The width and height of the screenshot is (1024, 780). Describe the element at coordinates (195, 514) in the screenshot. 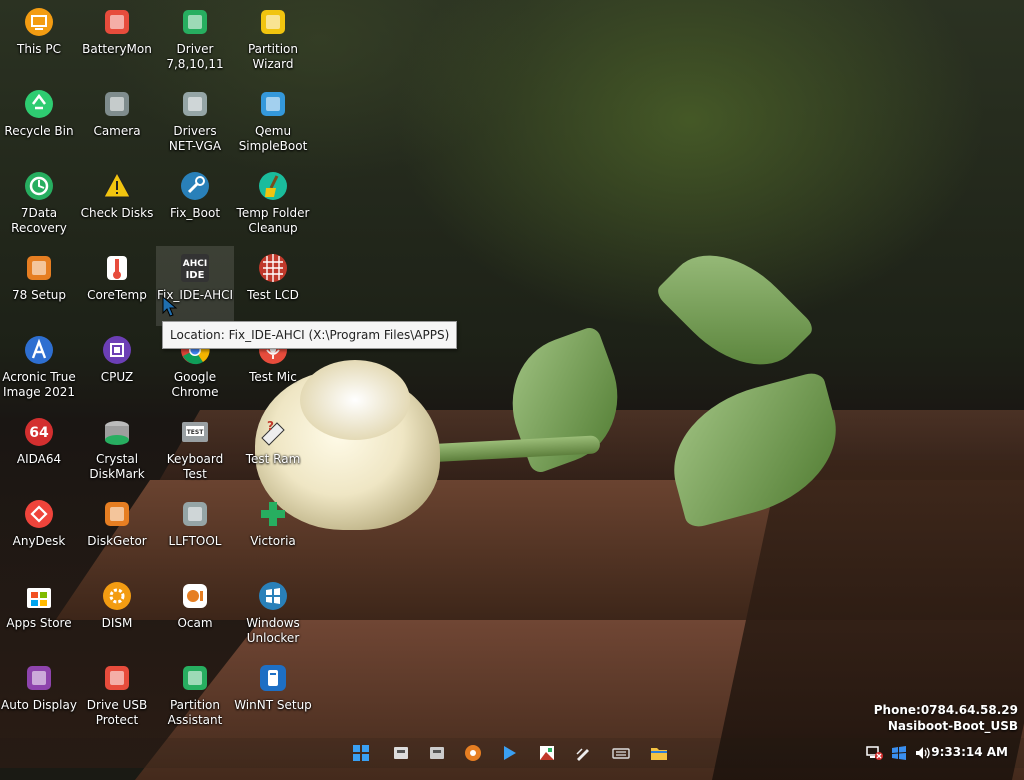

I see `llftool-icon` at that location.